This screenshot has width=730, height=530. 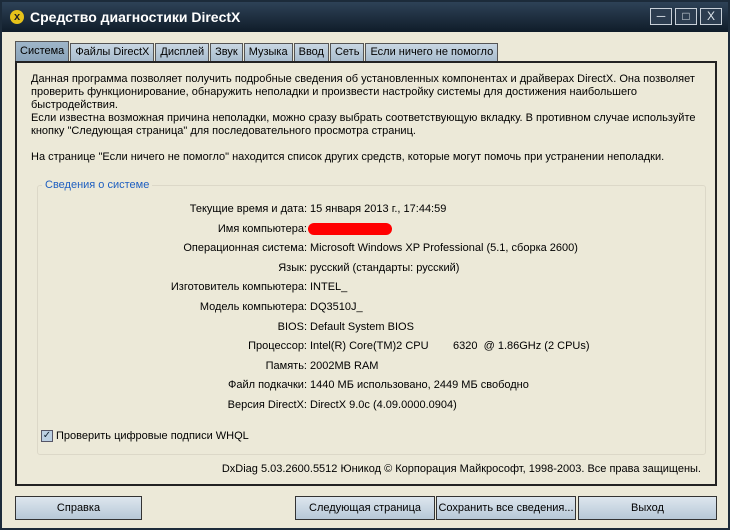 What do you see at coordinates (286, 365) in the screenshot?
I see `info-label: Память:` at bounding box center [286, 365].